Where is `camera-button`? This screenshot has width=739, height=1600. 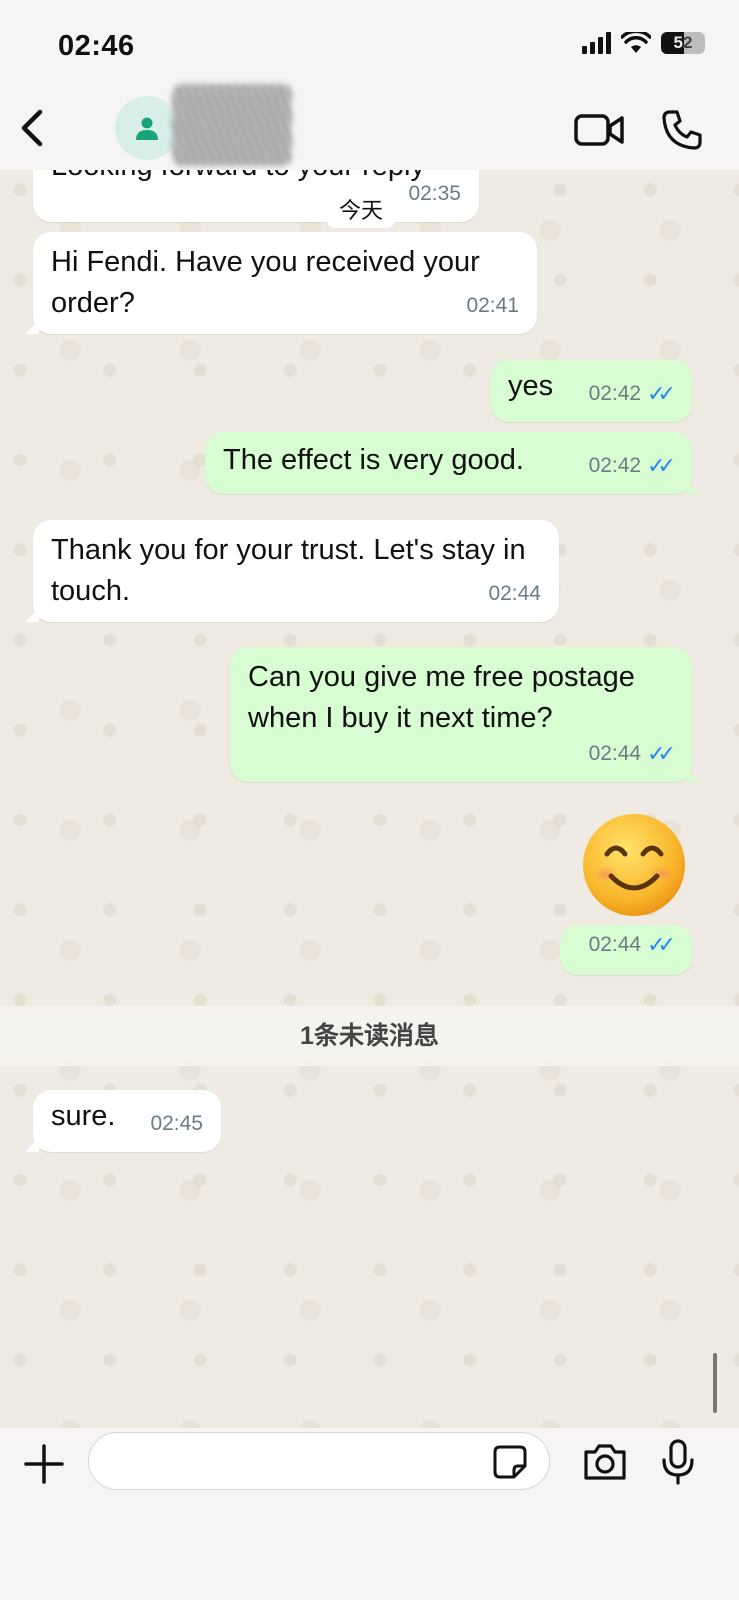 camera-button is located at coordinates (605, 1462).